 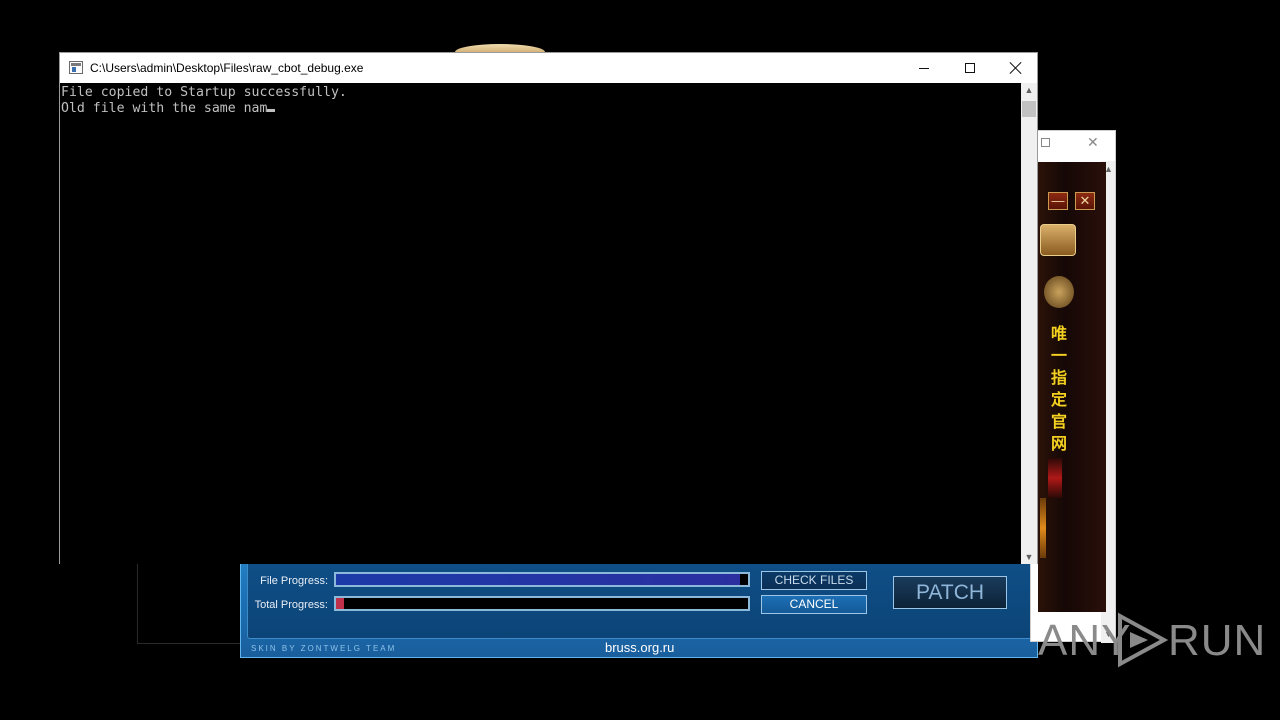 I want to click on banner-char: 官, so click(x=1058, y=421).